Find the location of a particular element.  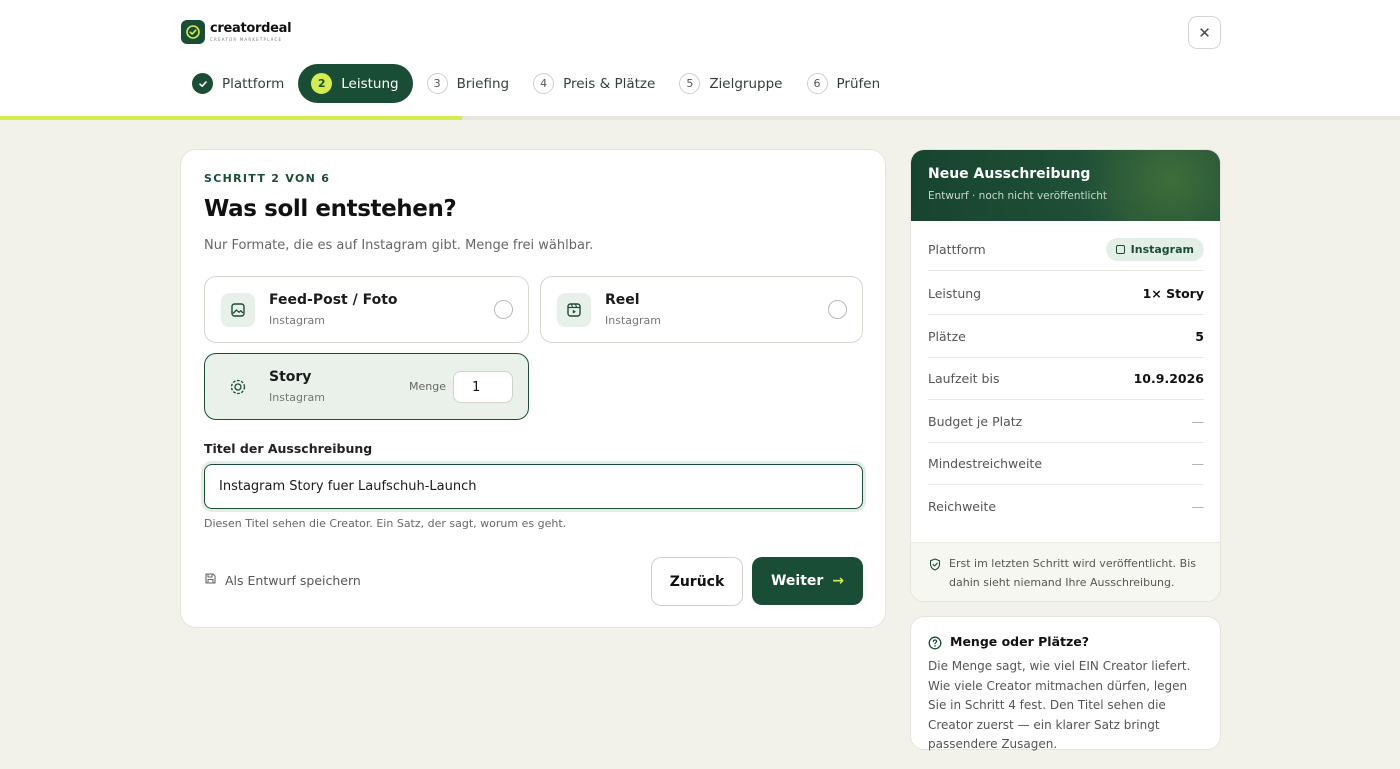

save-icon is located at coordinates (210, 580).